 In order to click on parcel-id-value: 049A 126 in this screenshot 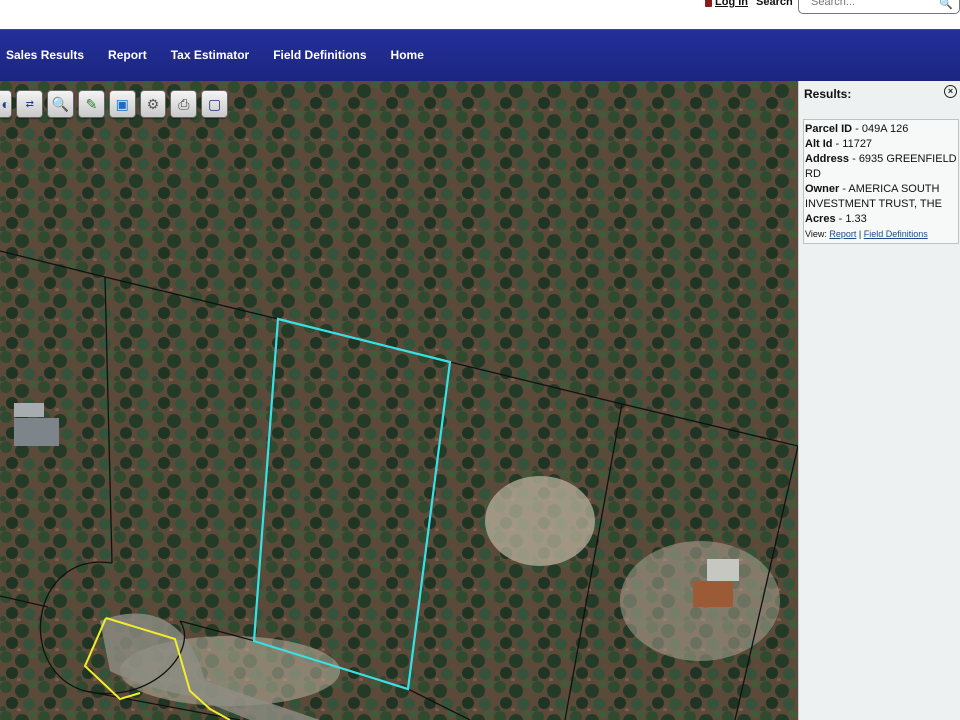, I will do `click(885, 129)`.